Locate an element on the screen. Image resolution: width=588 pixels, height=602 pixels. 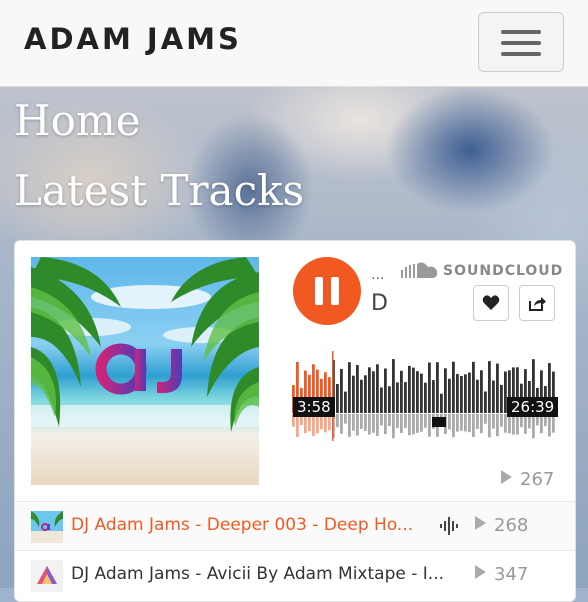
soundcloud-logo-icon is located at coordinates (420, 272).